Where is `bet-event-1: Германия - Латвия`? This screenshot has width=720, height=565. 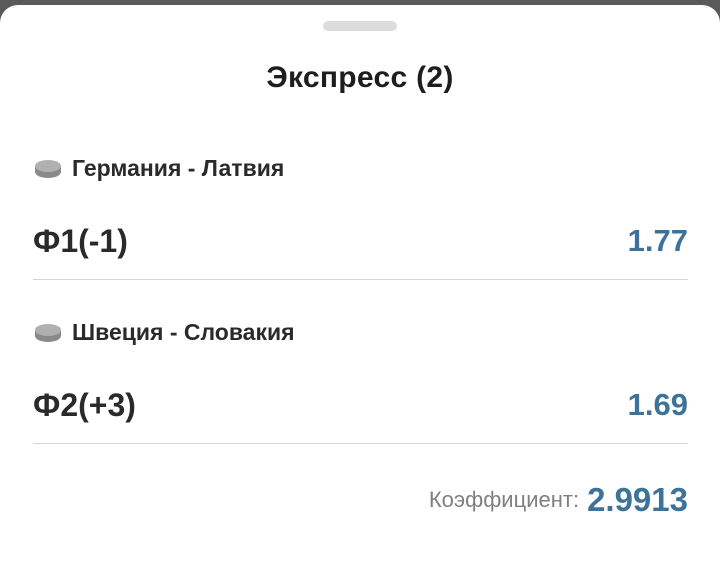 bet-event-1: Германия - Латвия is located at coordinates (159, 168).